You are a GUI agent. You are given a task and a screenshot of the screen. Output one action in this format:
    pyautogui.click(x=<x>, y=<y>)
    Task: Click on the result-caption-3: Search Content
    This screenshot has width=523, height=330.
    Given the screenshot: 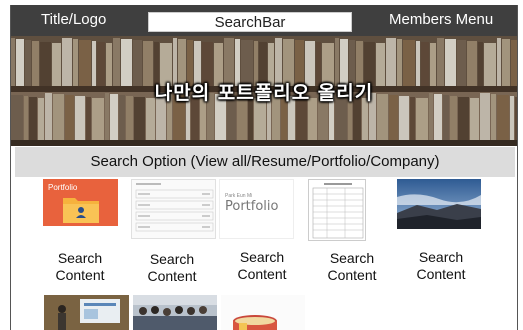 What is the action you would take?
    pyautogui.click(x=262, y=266)
    